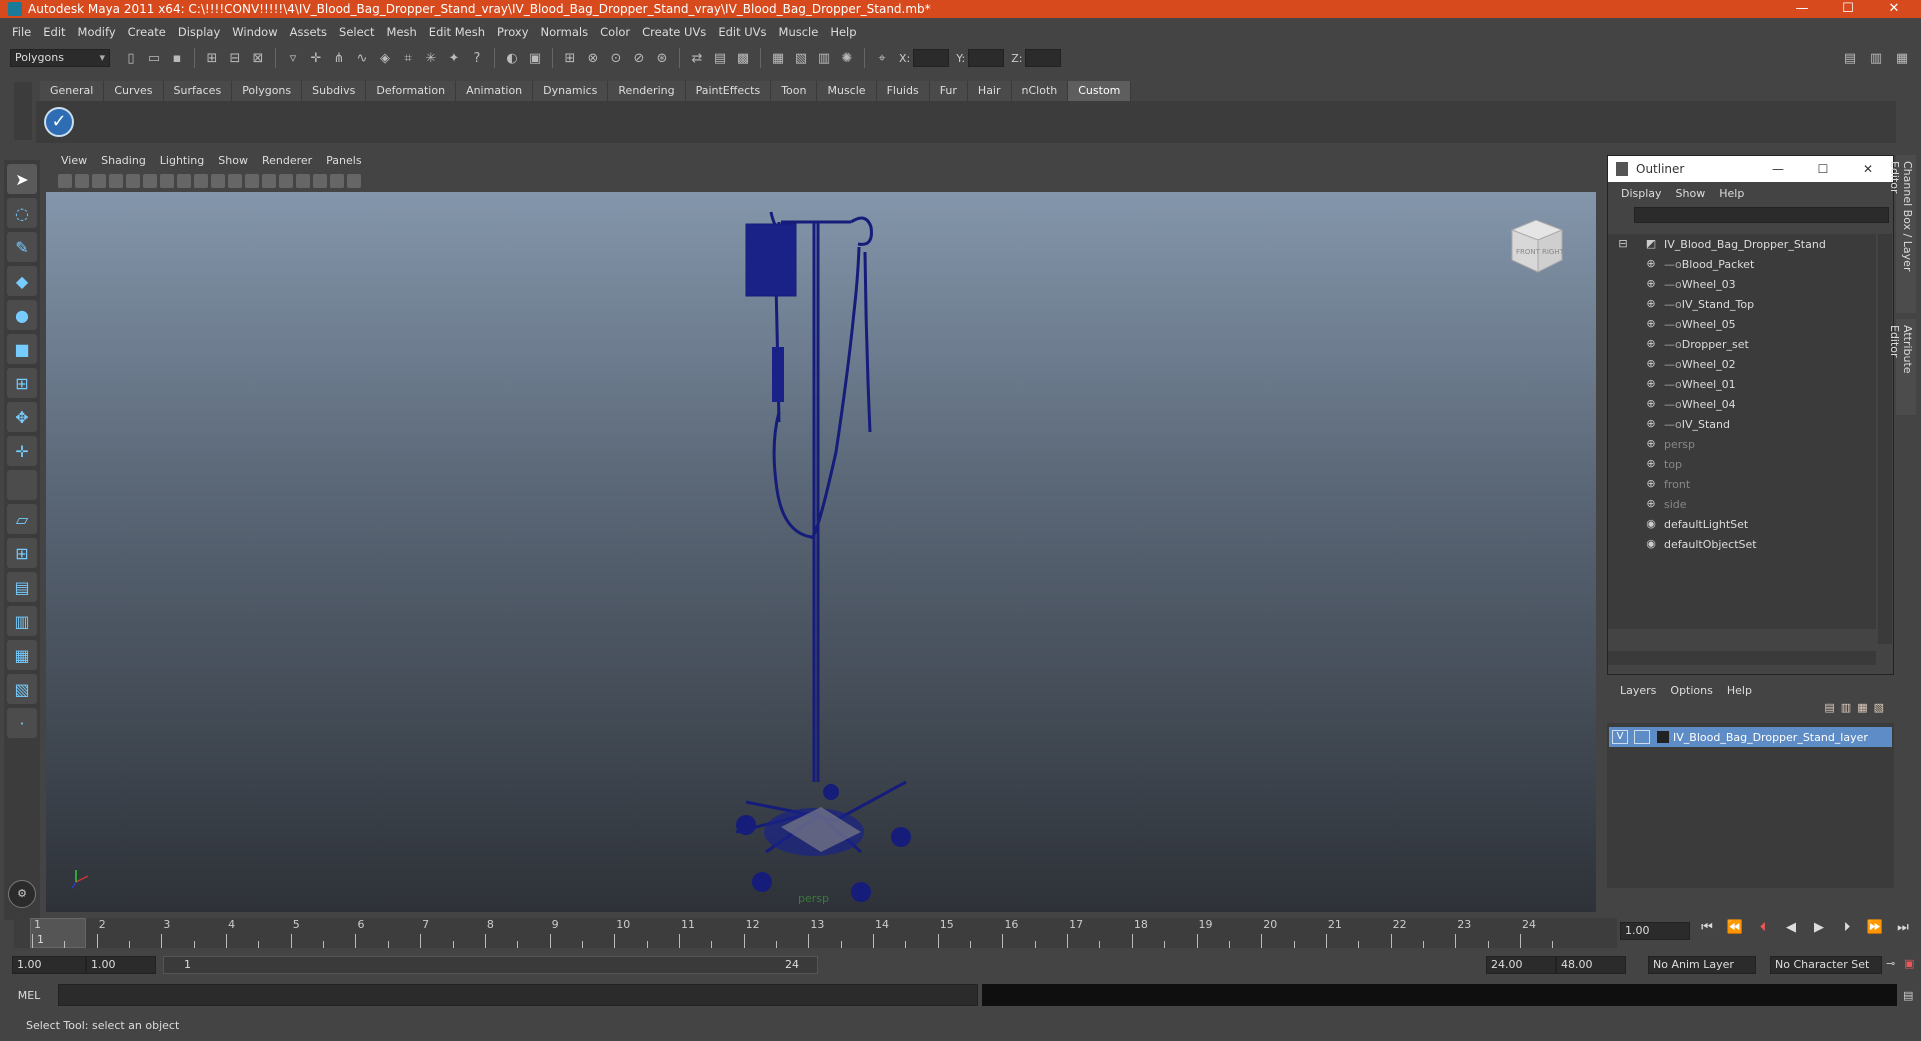 This screenshot has height=1041, width=1921. I want to click on outliner-item: ⊕ side, so click(1742, 504).